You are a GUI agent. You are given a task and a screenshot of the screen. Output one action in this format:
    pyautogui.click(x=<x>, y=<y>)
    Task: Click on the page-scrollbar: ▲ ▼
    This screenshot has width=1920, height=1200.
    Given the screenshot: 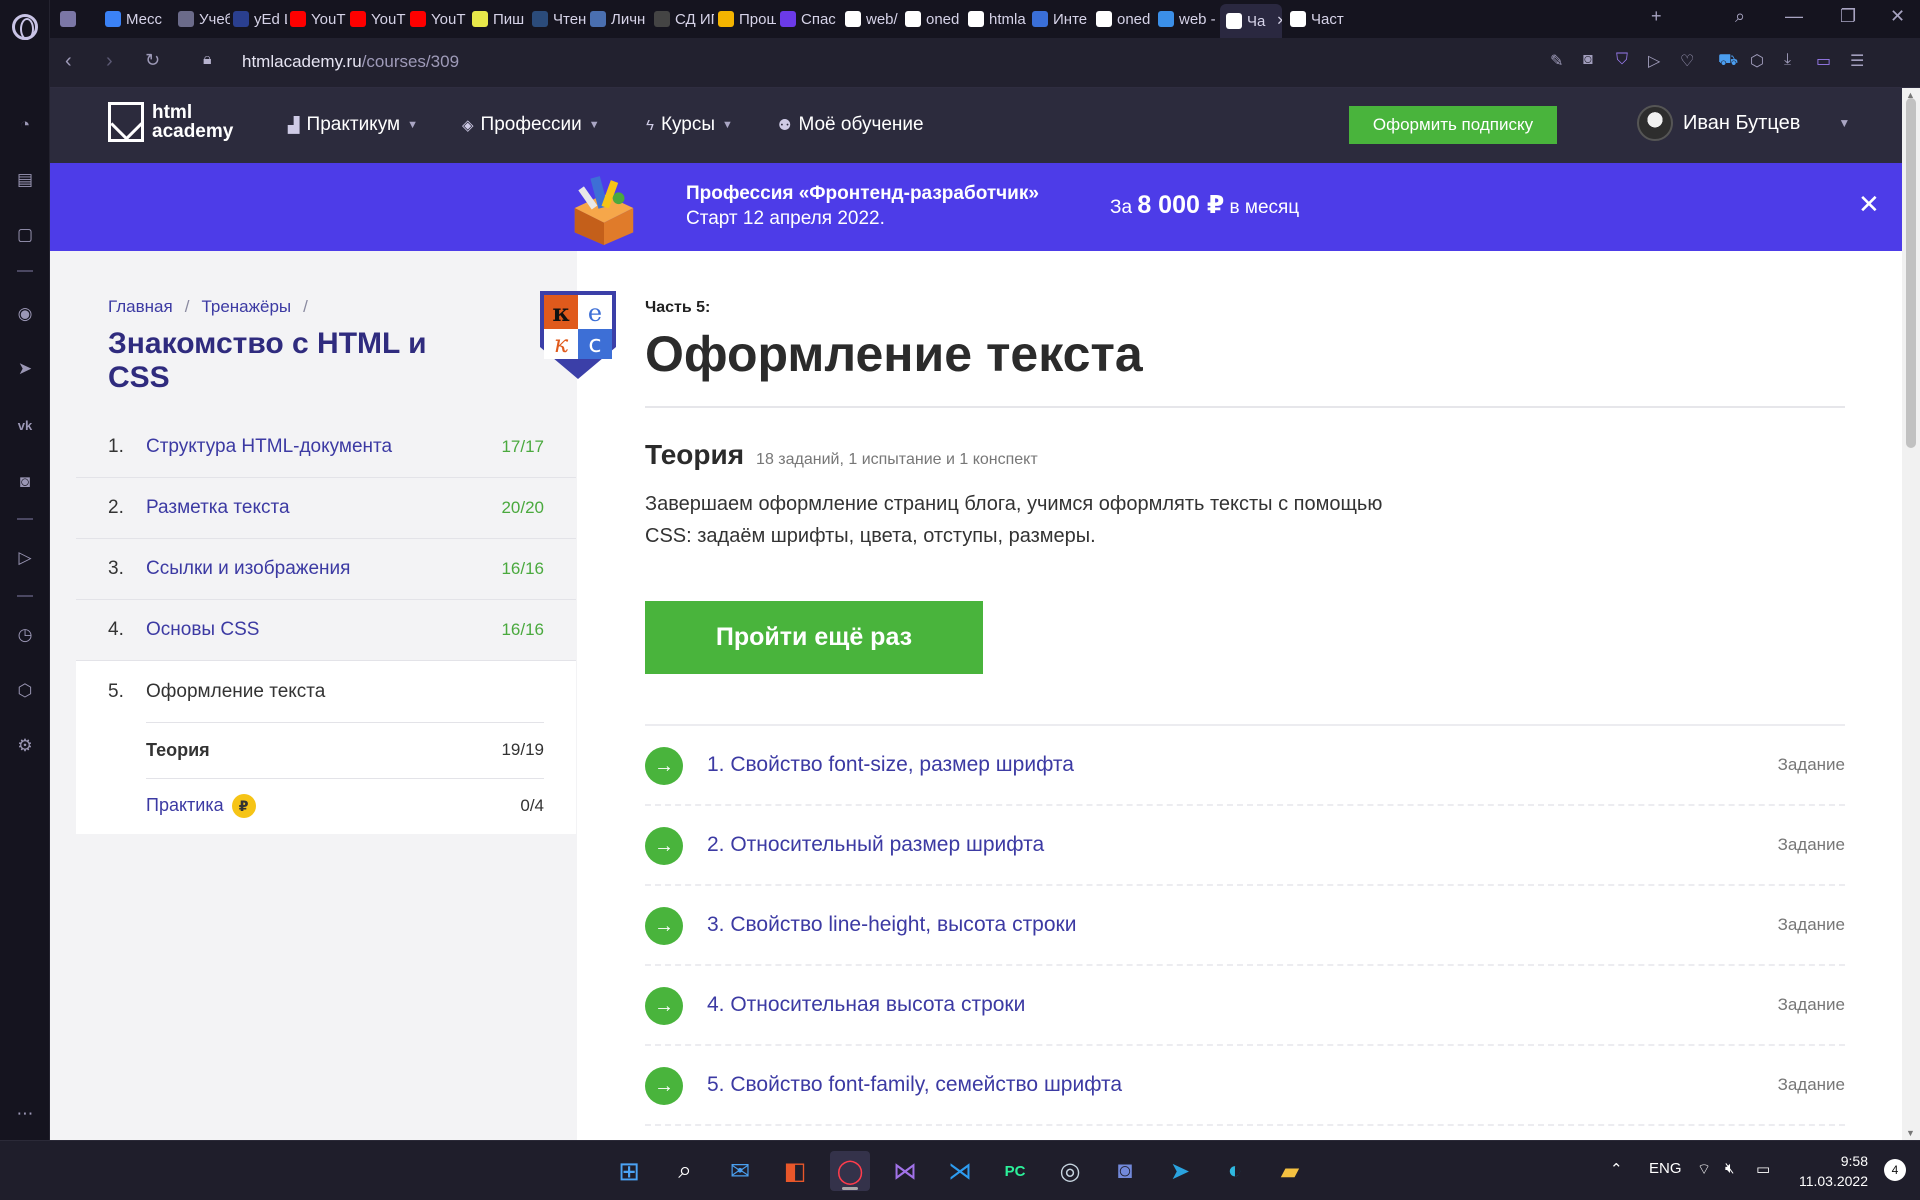 What is the action you would take?
    pyautogui.click(x=1911, y=614)
    